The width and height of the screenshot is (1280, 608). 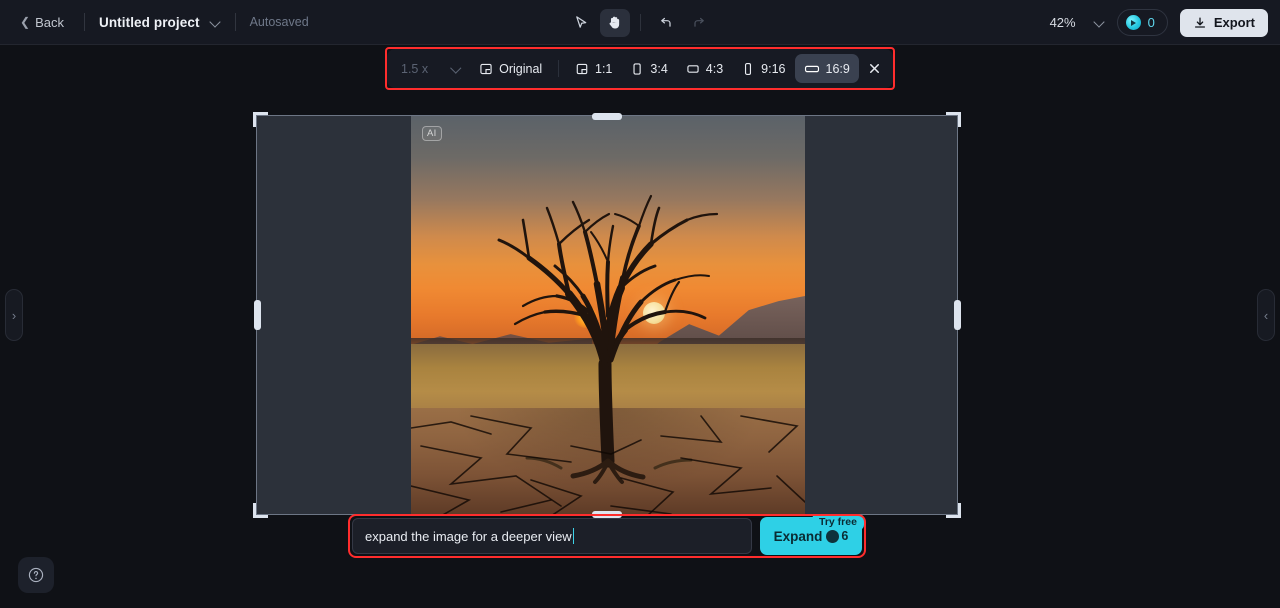 What do you see at coordinates (1234, 22) in the screenshot?
I see `export-button-label: Export` at bounding box center [1234, 22].